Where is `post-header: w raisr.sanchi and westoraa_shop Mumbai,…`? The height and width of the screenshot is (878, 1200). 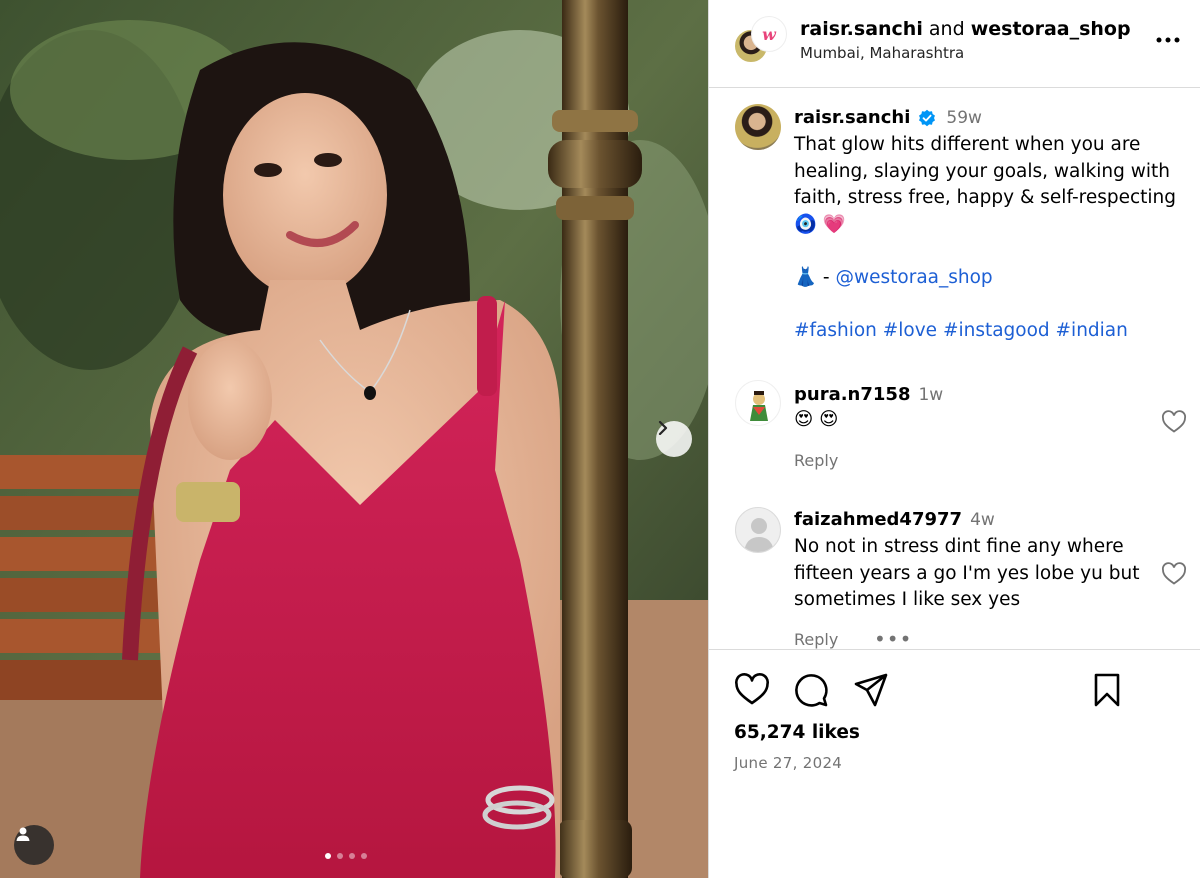 post-header: w raisr.sanchi and westoraa_shop Mumbai,… is located at coordinates (954, 44).